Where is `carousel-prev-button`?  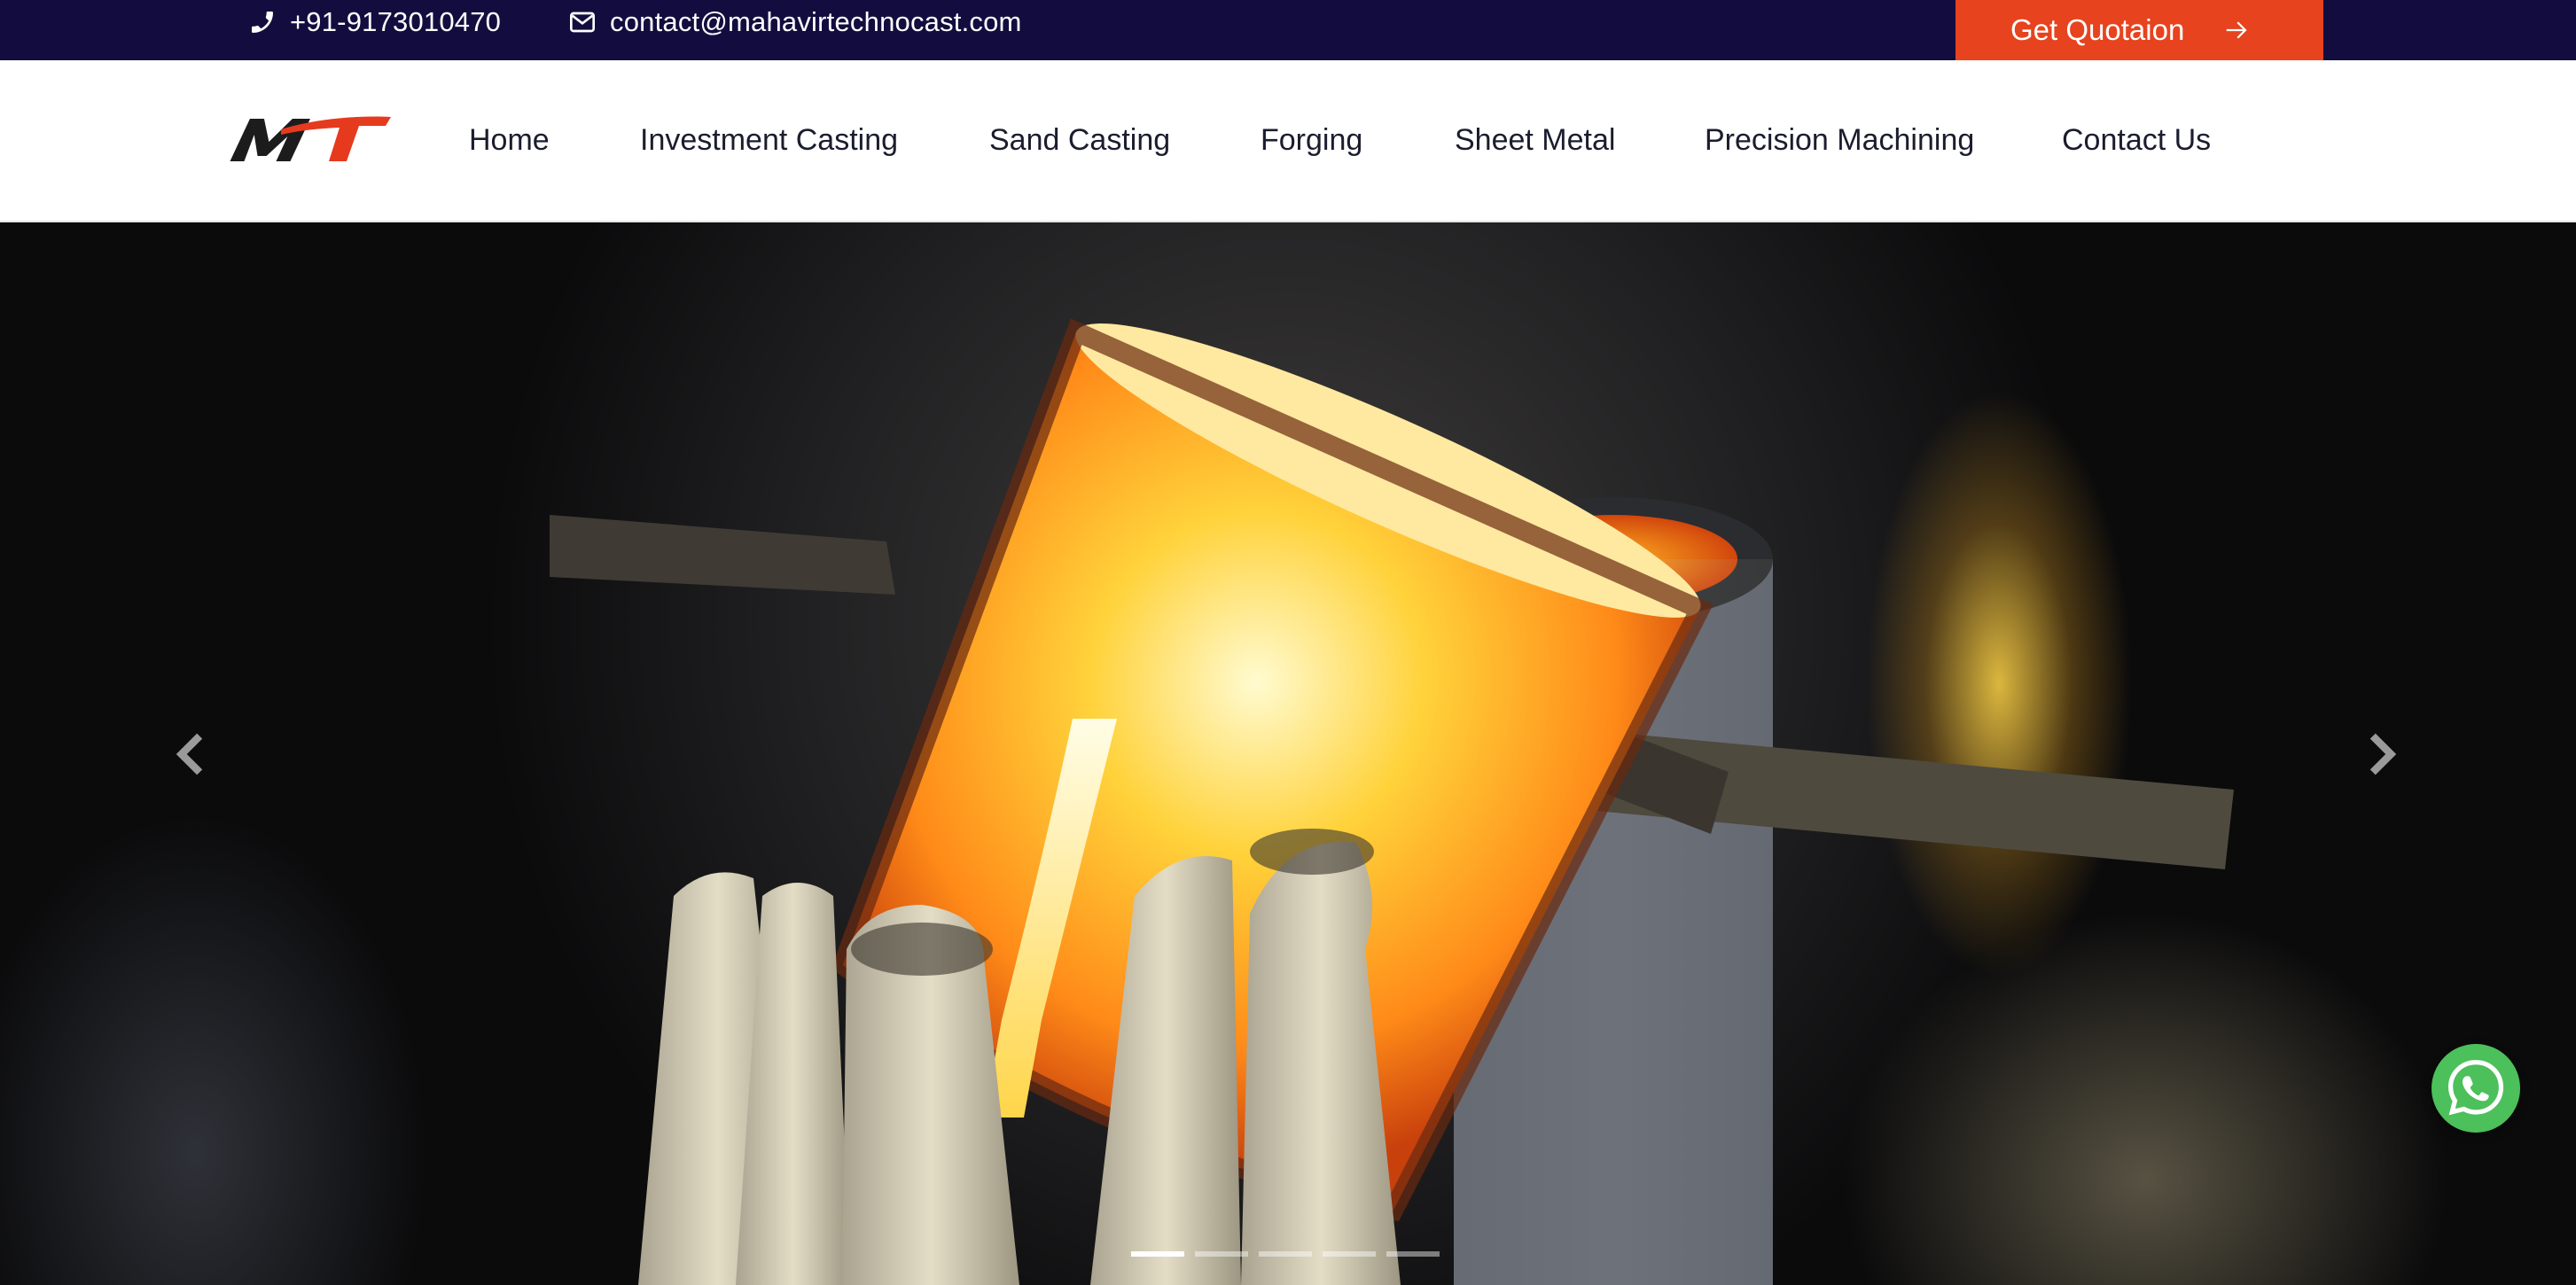
carousel-prev-button is located at coordinates (190, 754).